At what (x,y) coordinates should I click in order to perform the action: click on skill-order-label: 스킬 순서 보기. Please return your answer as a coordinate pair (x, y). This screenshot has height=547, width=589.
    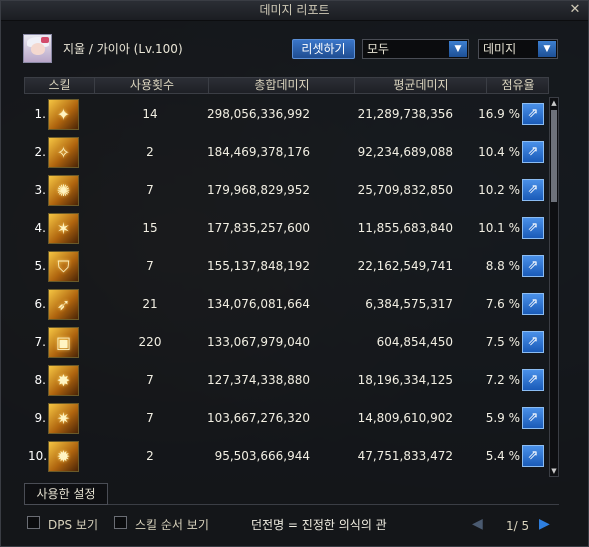
    Looking at the image, I should click on (172, 525).